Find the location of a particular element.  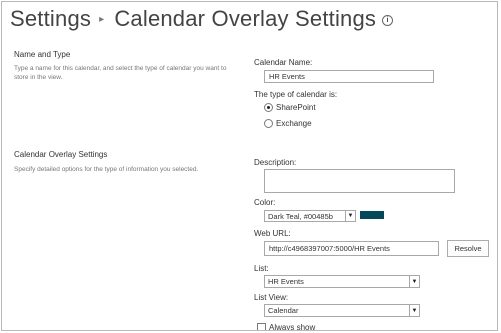

list-select: HR Events ▼ is located at coordinates (342, 281).